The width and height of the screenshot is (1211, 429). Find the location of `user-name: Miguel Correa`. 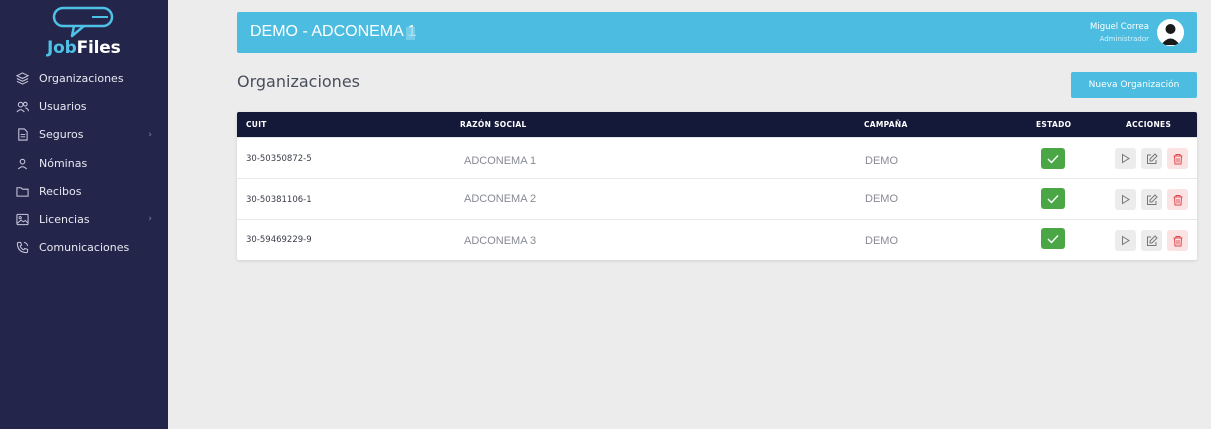

user-name: Miguel Correa is located at coordinates (1119, 27).